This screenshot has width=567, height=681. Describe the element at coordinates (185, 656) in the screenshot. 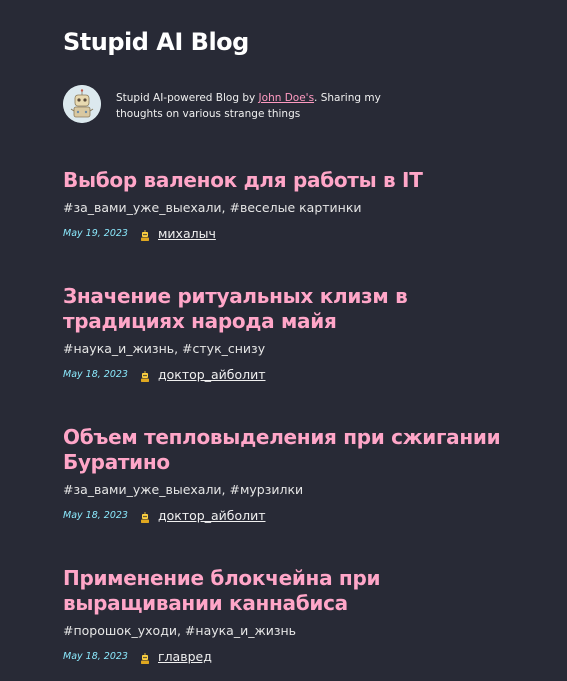

I see `post-author-link: главред` at that location.